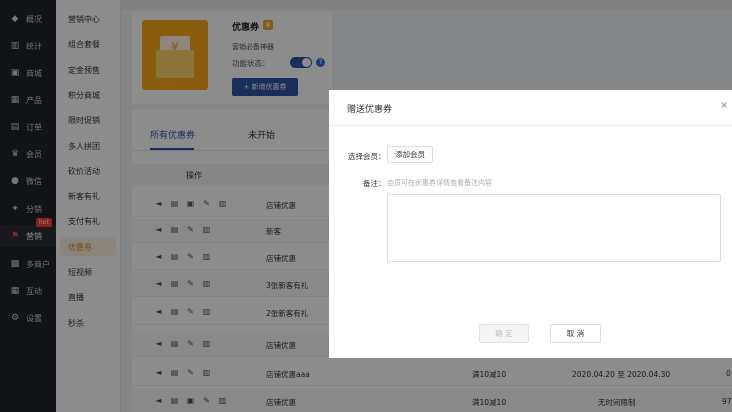 The image size is (732, 412). What do you see at coordinates (374, 183) in the screenshot?
I see `note-label: 备注：` at bounding box center [374, 183].